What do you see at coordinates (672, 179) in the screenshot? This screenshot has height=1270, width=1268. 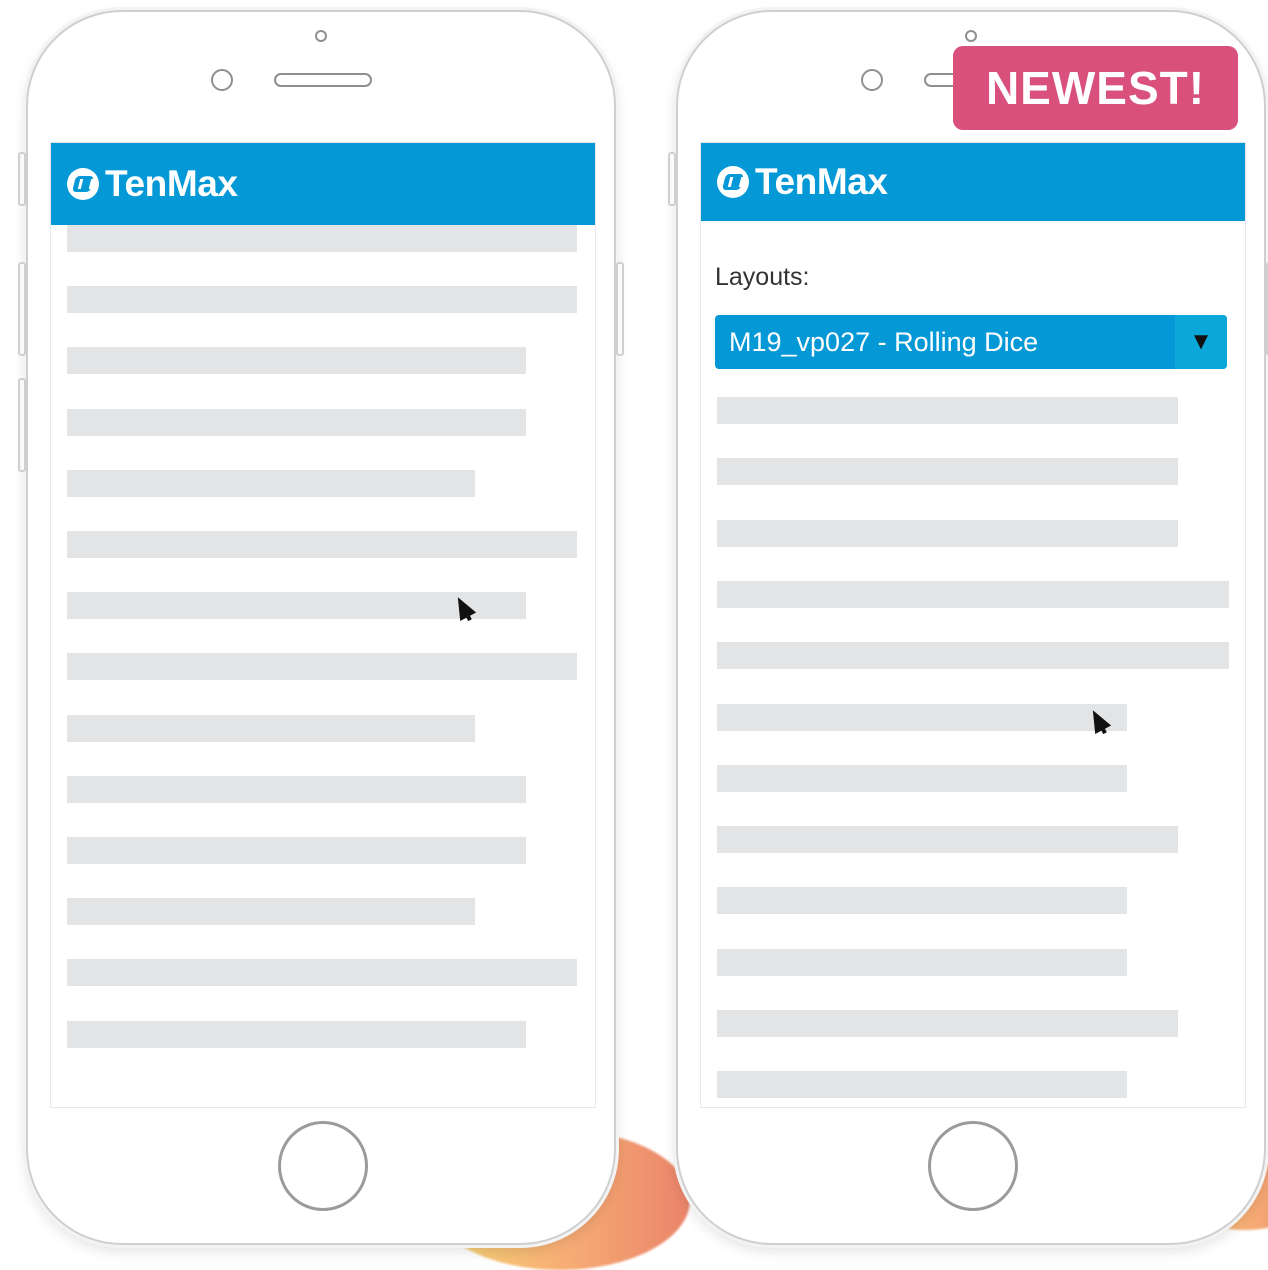 I see `right-phone-side-button` at bounding box center [672, 179].